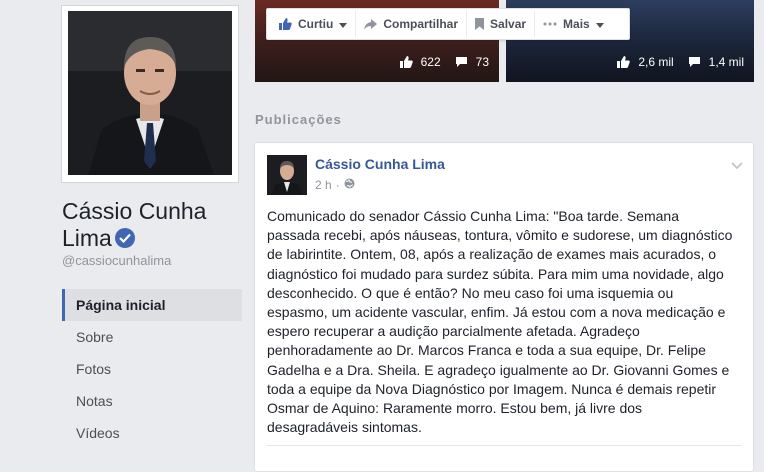 The width and height of the screenshot is (764, 472). I want to click on like-button: Curtiu, so click(314, 24).